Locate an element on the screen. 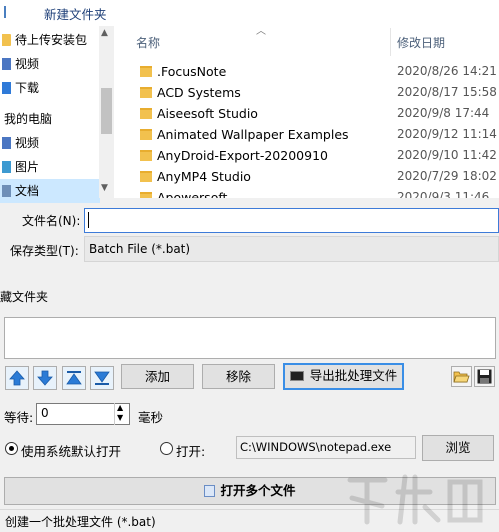 This screenshot has height=532, width=499. file-date: 2020/9/8 17:44 is located at coordinates (443, 113).